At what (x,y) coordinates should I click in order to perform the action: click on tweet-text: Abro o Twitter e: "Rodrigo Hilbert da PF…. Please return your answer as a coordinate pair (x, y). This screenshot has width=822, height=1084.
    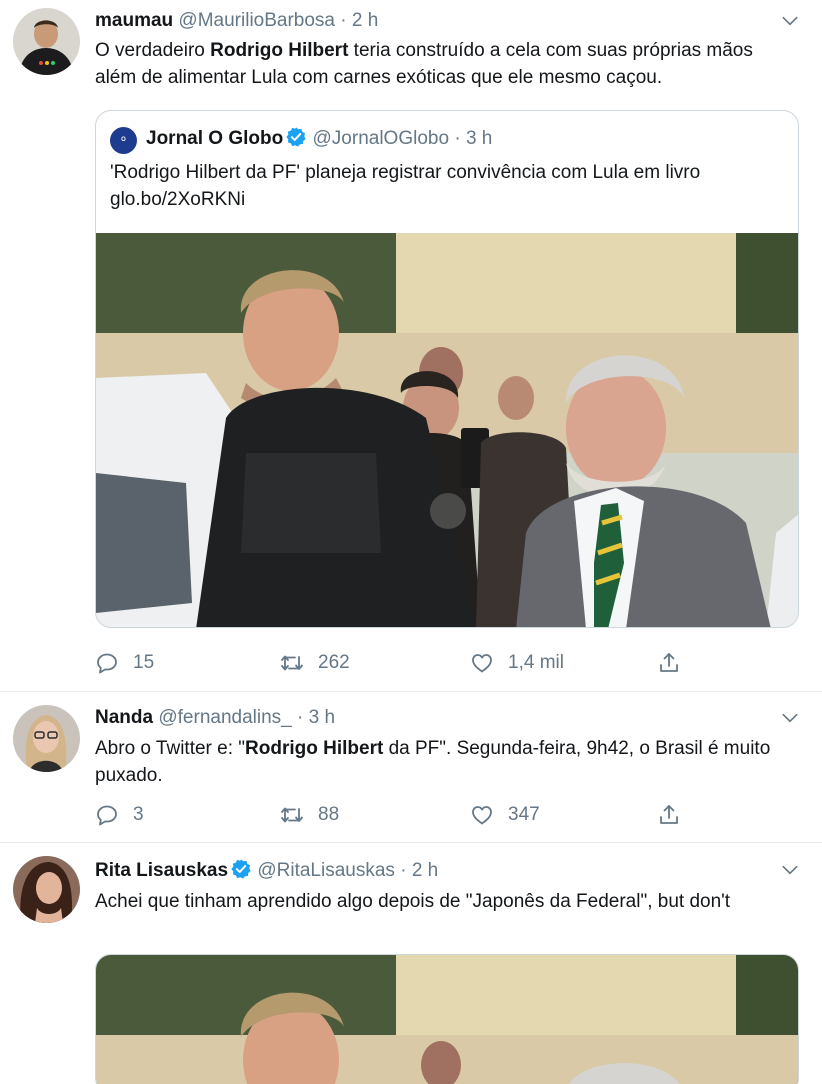
    Looking at the image, I should click on (445, 762).